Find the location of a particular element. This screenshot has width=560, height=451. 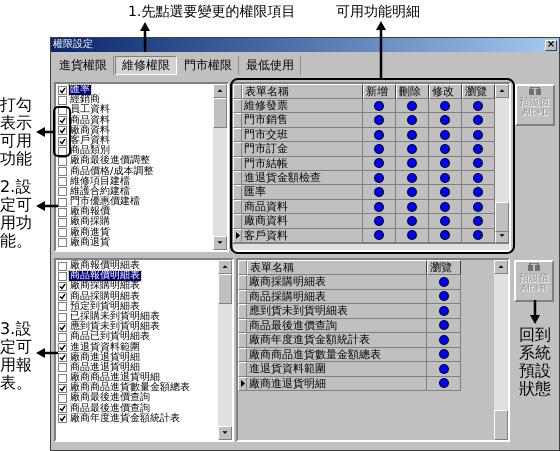

list-item: 商品已到貨明細表 is located at coordinates (110, 337).